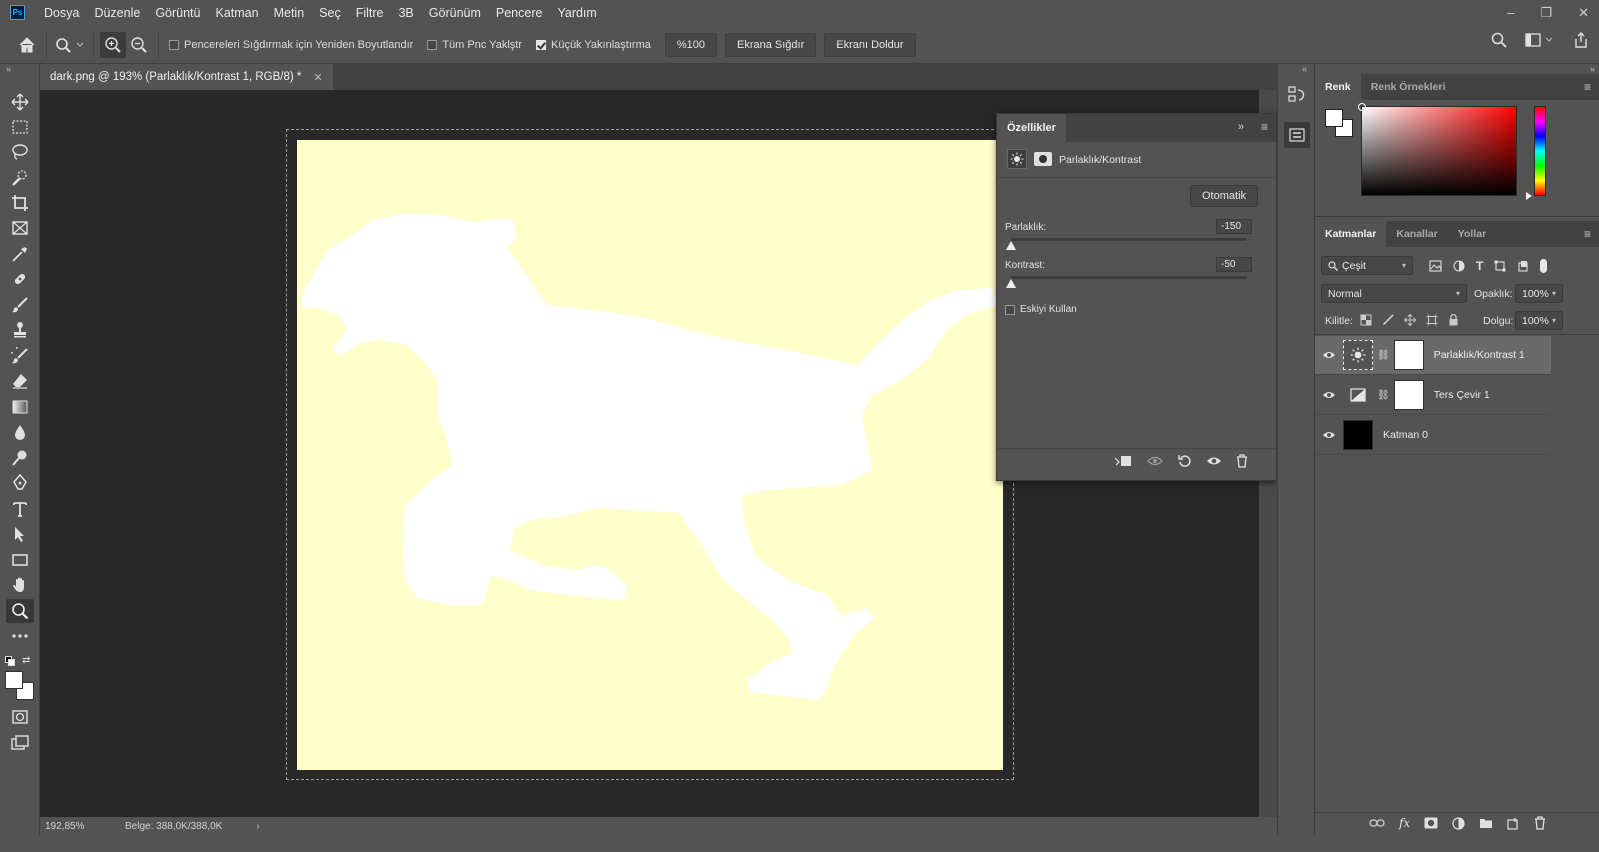 The width and height of the screenshot is (1599, 852). Describe the element at coordinates (1459, 266) in the screenshot. I see `adjustment-layer-filter-icon` at that location.